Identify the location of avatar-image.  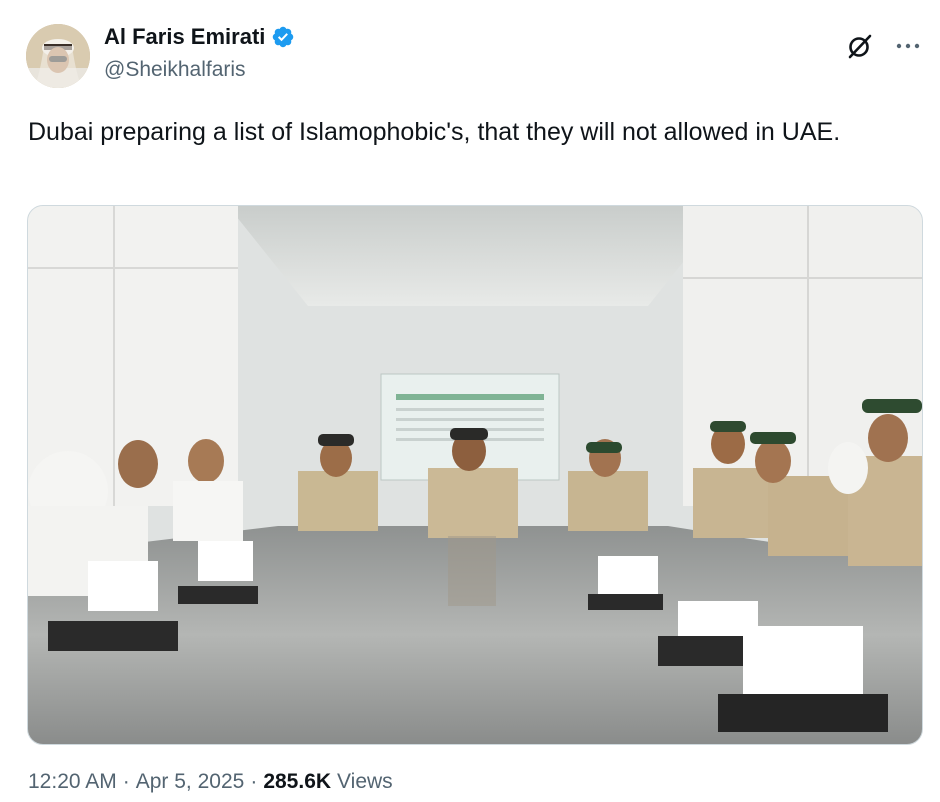
(58, 56).